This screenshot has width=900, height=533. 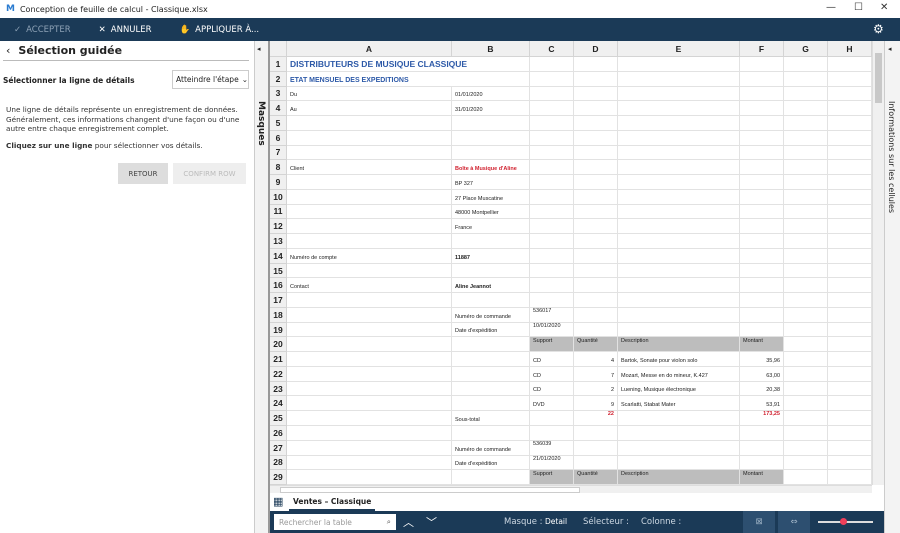 I want to click on cancel-button: ✕ ANNULER, so click(x=125, y=30).